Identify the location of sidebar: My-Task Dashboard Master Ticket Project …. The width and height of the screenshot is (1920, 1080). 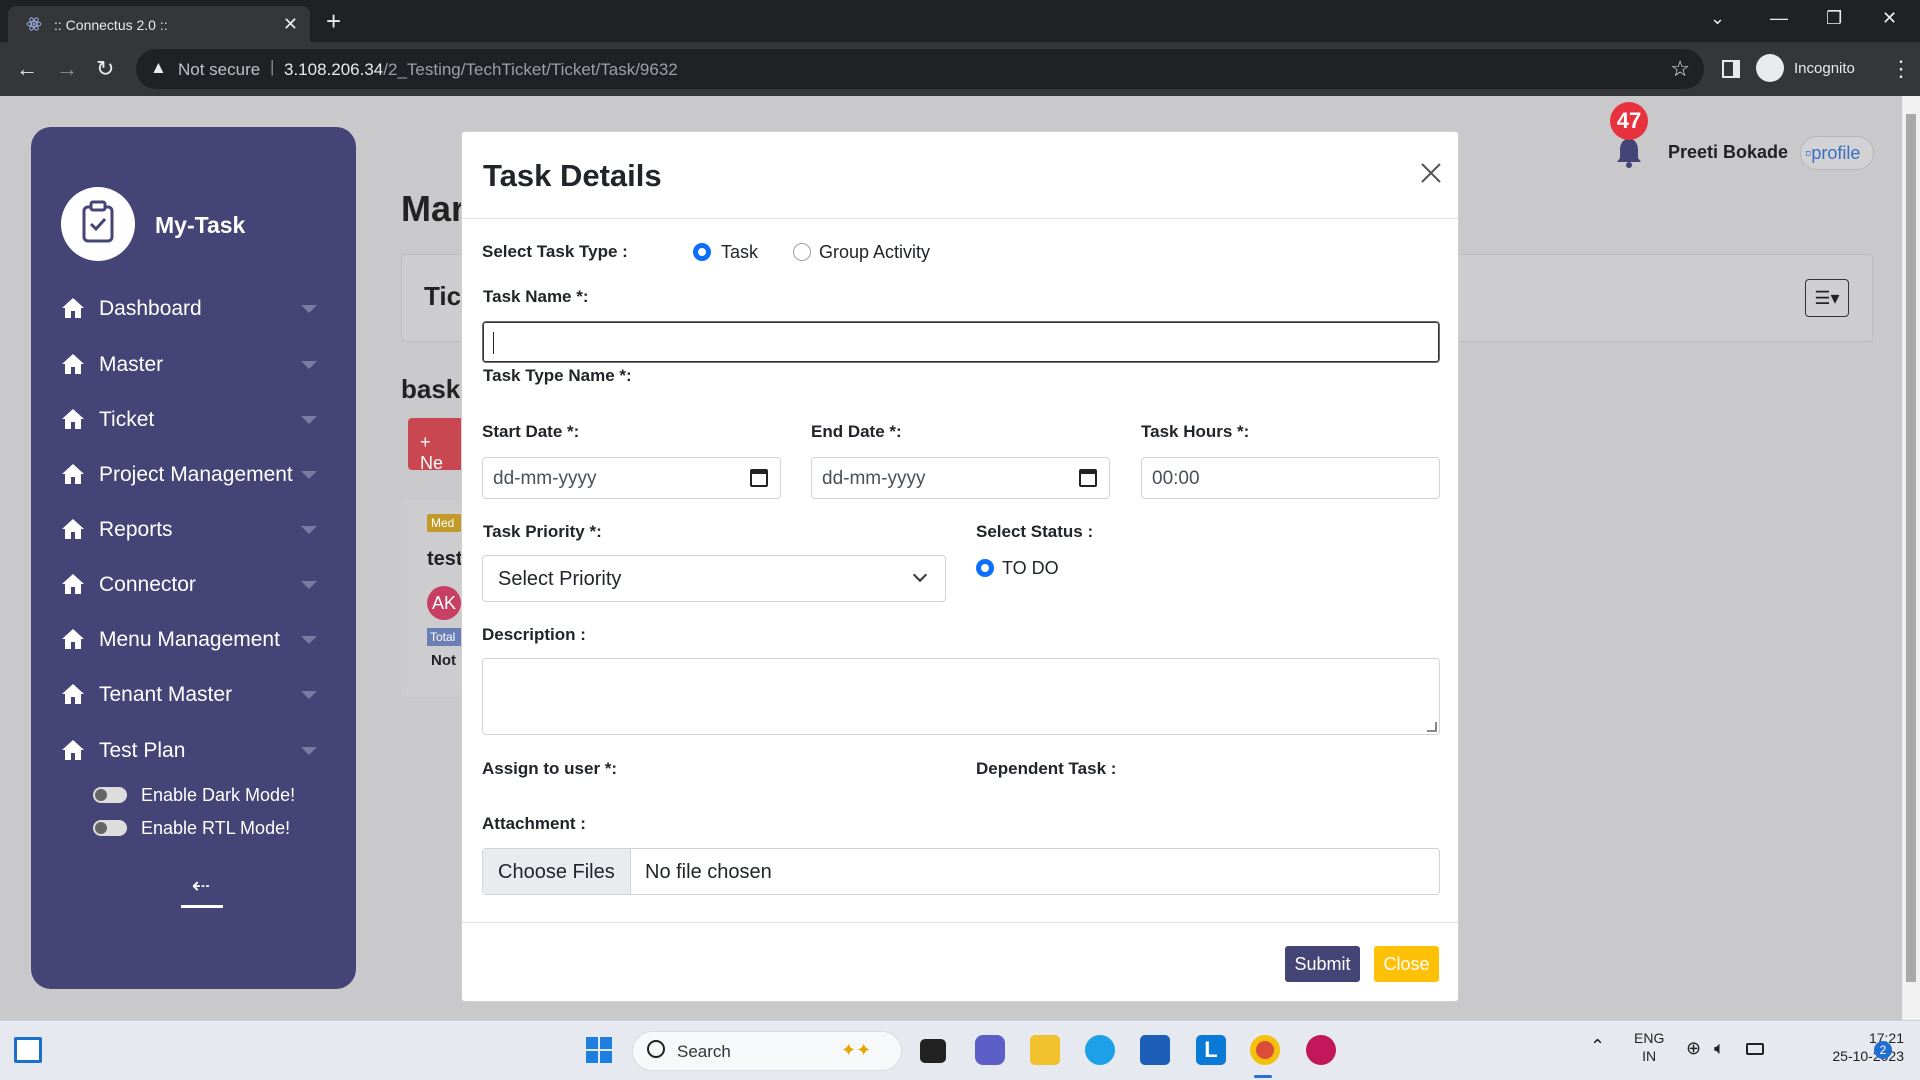
(193, 558).